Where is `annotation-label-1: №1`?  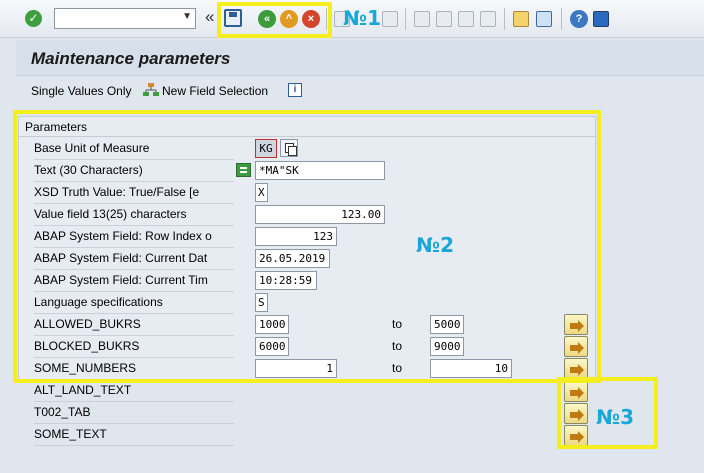 annotation-label-1: №1 is located at coordinates (362, 18).